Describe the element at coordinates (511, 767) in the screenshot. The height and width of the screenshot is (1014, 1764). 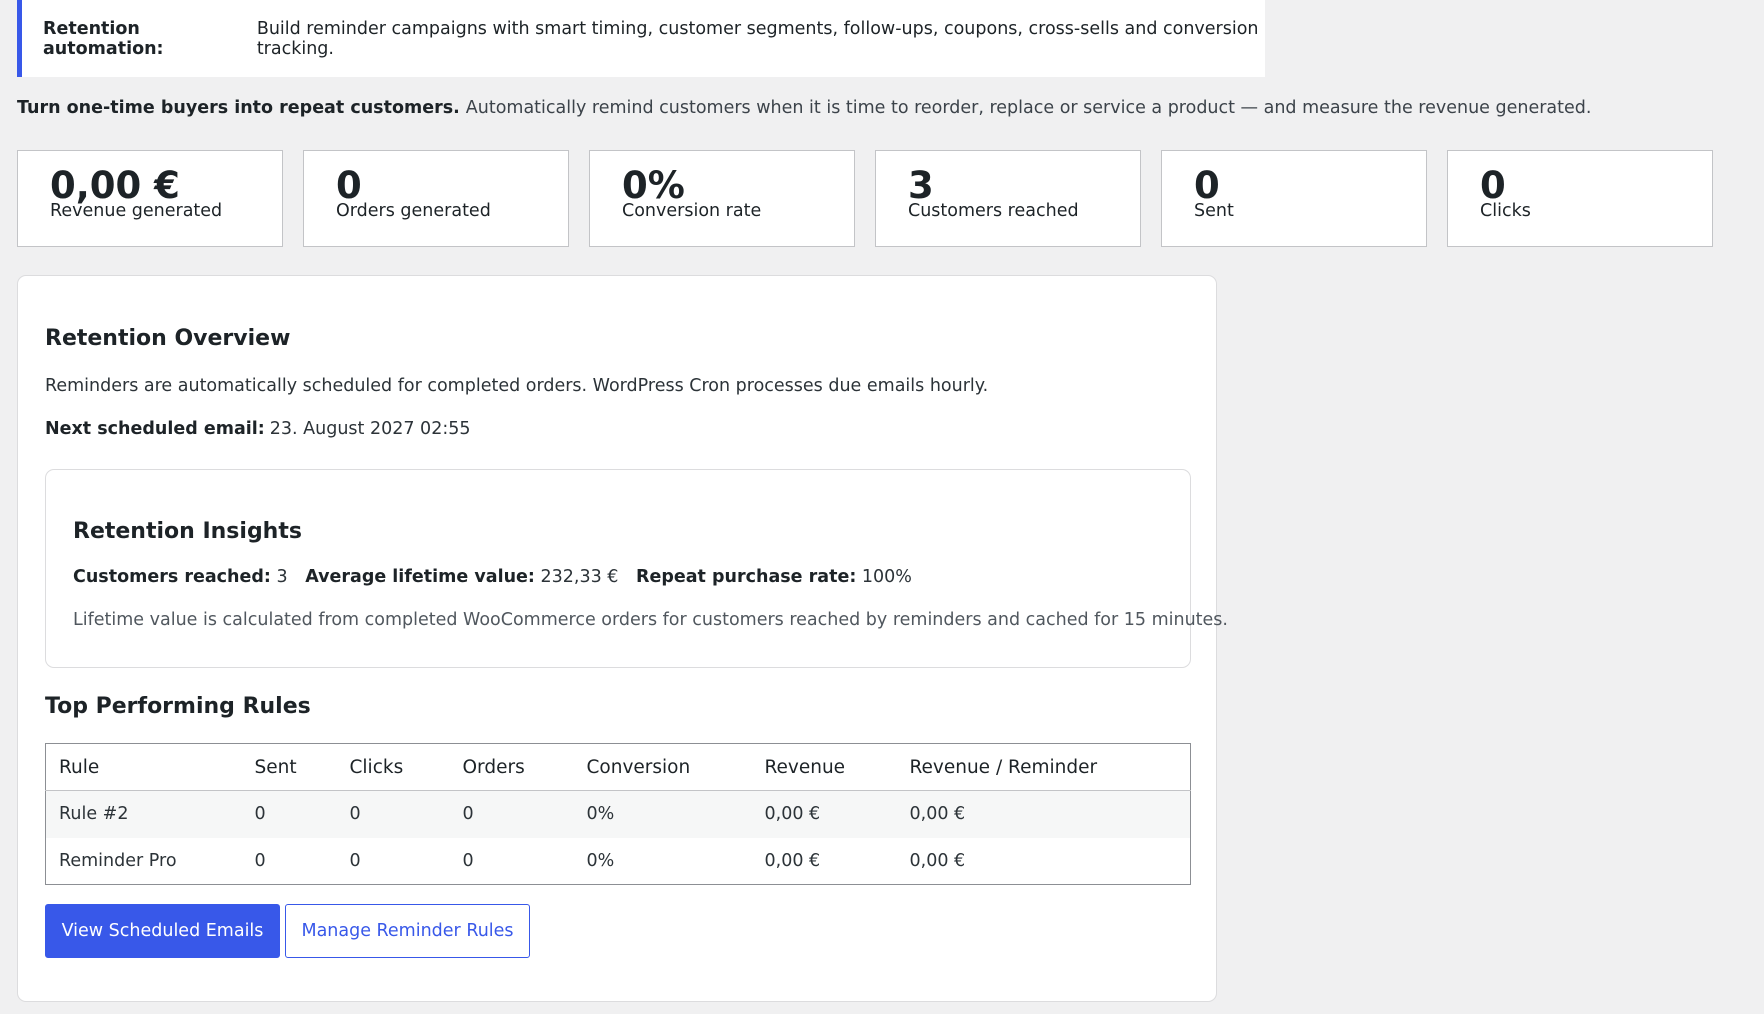
I see `column-header-orders: Orders` at that location.